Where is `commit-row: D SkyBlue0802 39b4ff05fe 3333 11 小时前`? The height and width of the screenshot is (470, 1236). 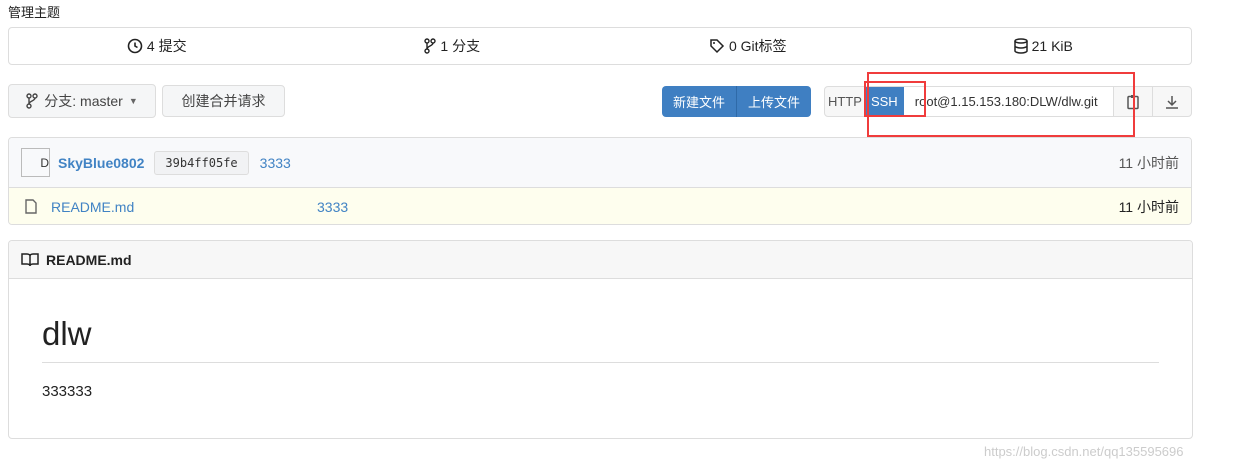
commit-row: D SkyBlue0802 39b4ff05fe 3333 11 小时前 is located at coordinates (600, 163).